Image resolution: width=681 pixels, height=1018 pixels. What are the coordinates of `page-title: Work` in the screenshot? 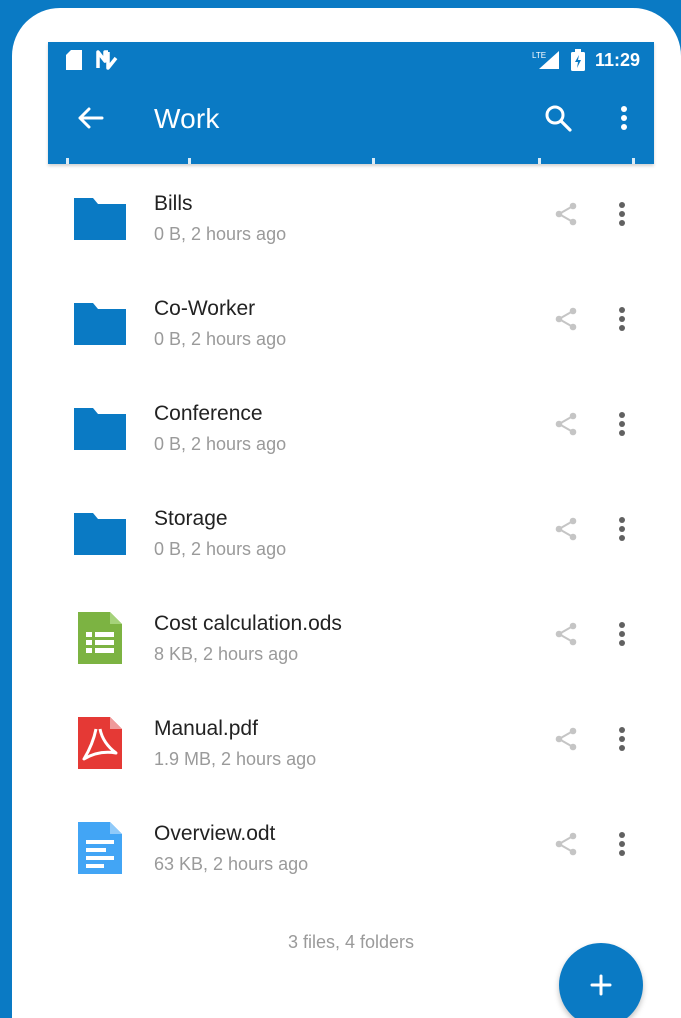 It's located at (187, 118).